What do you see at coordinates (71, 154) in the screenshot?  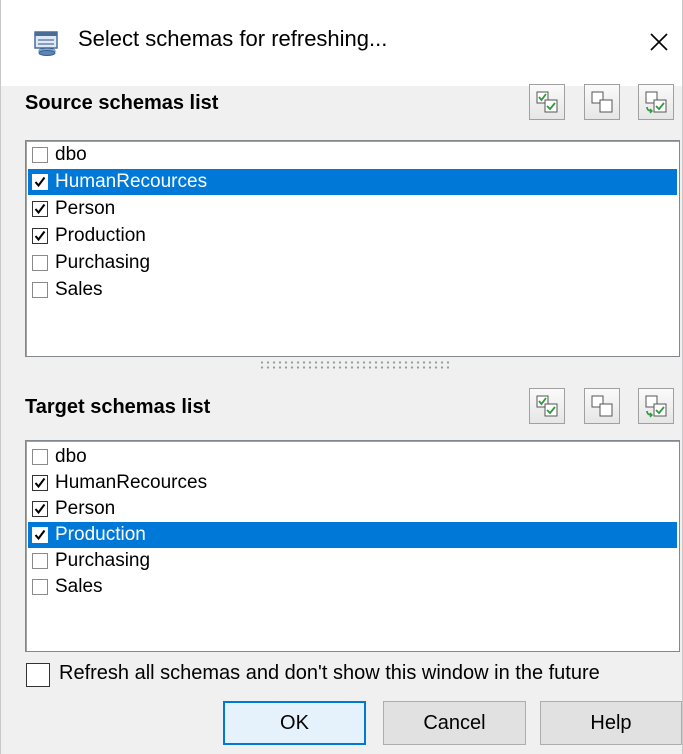 I see `source-item-label: dbo` at bounding box center [71, 154].